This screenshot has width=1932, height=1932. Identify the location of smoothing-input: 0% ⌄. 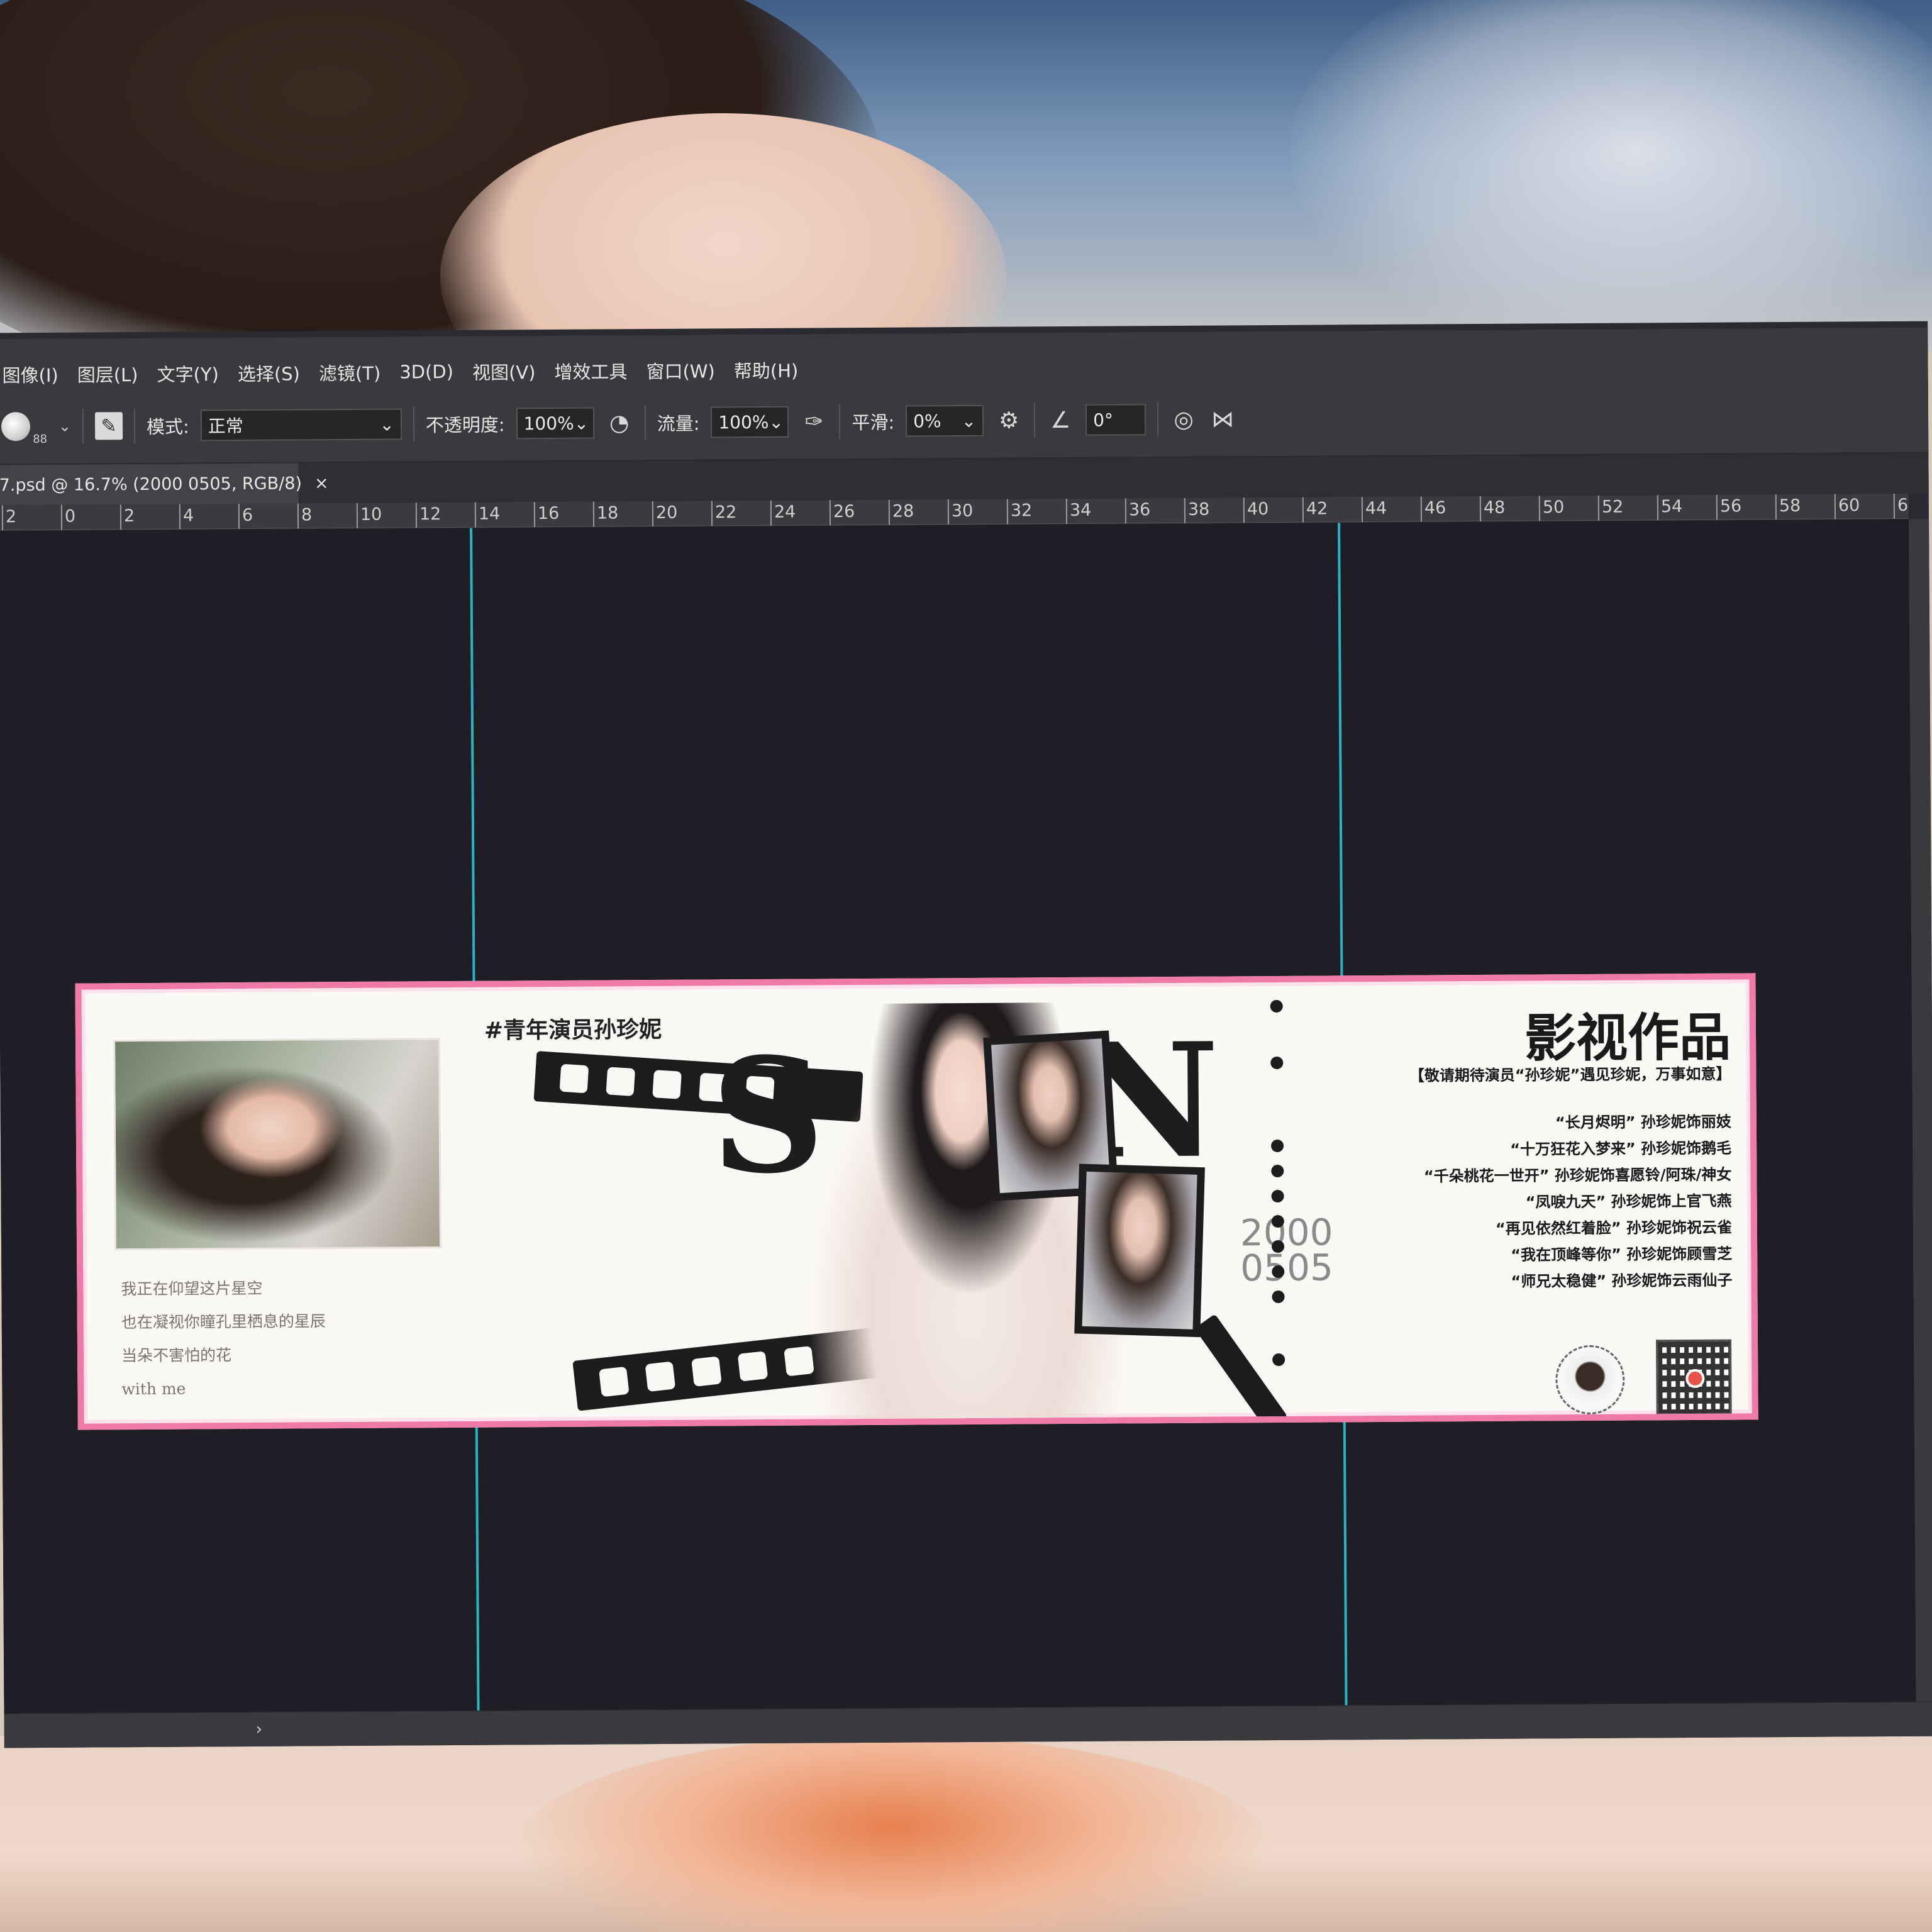
(945, 420).